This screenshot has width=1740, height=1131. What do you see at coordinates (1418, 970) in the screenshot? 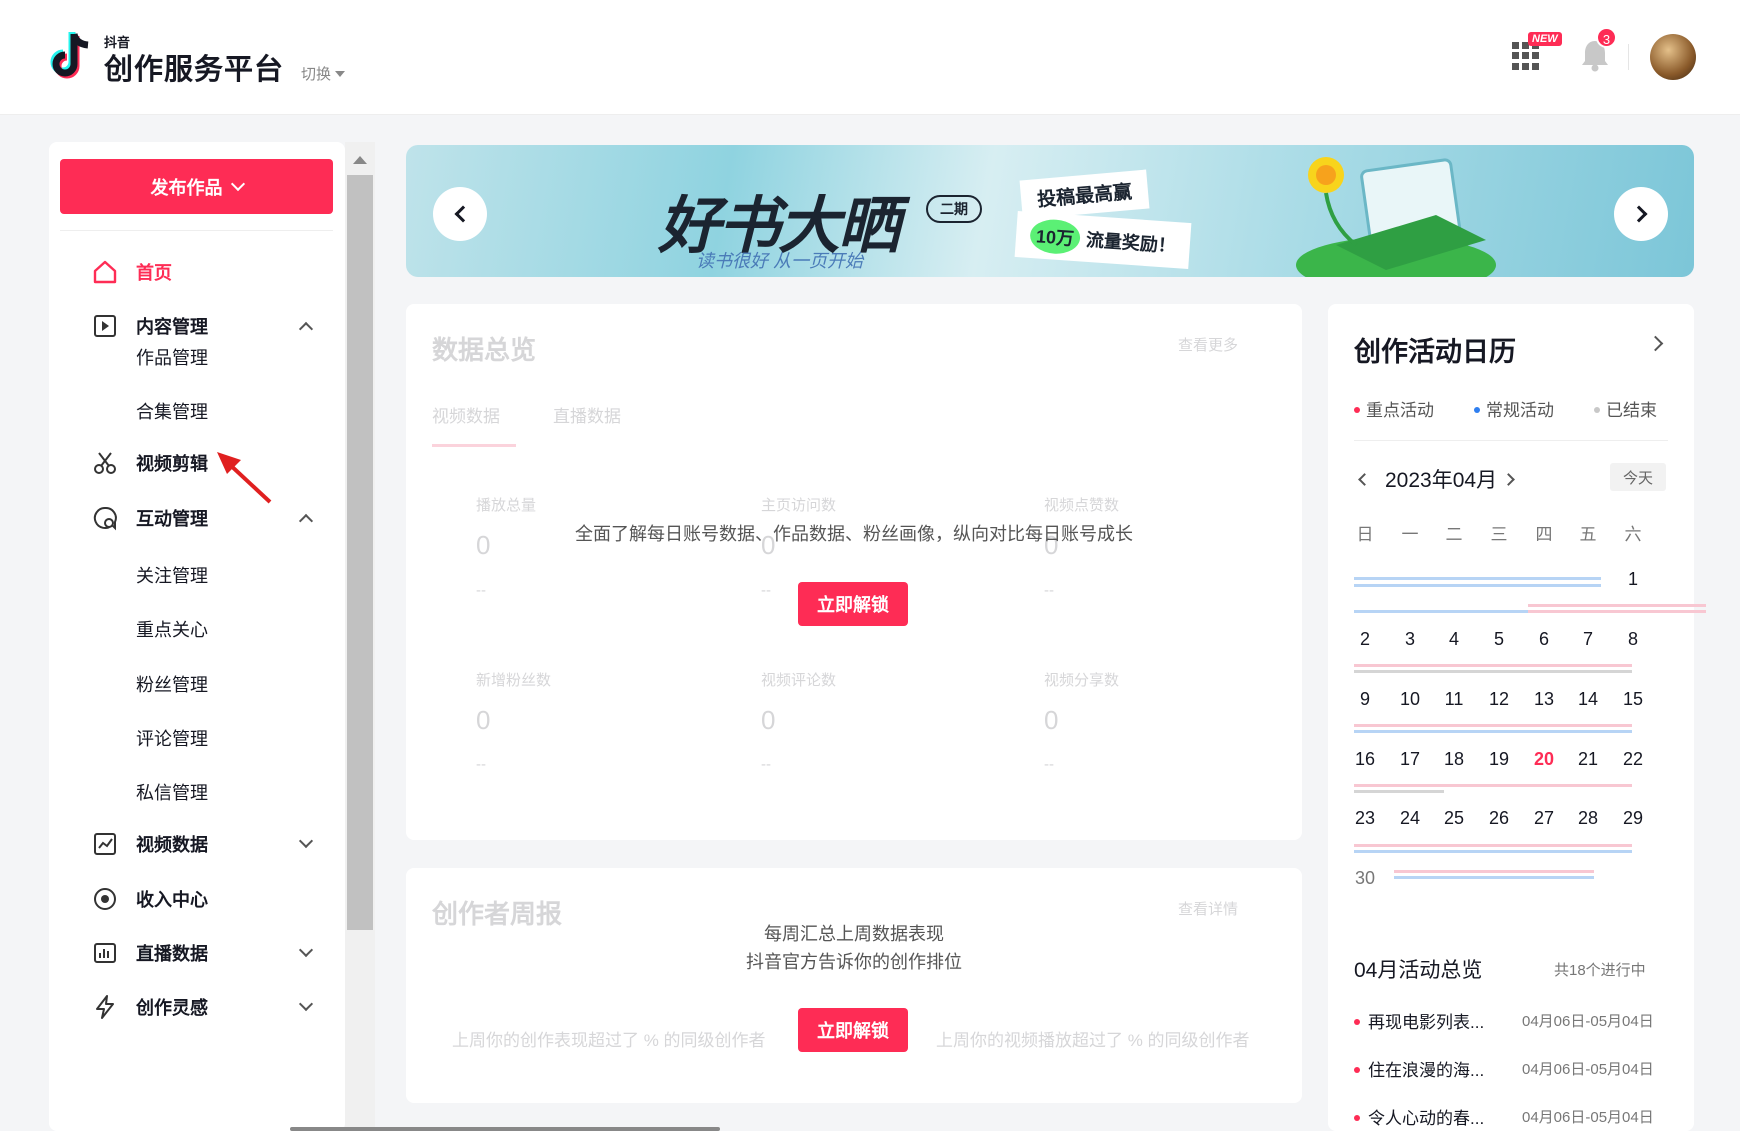
I see `overview-title: 04月活动总览` at bounding box center [1418, 970].